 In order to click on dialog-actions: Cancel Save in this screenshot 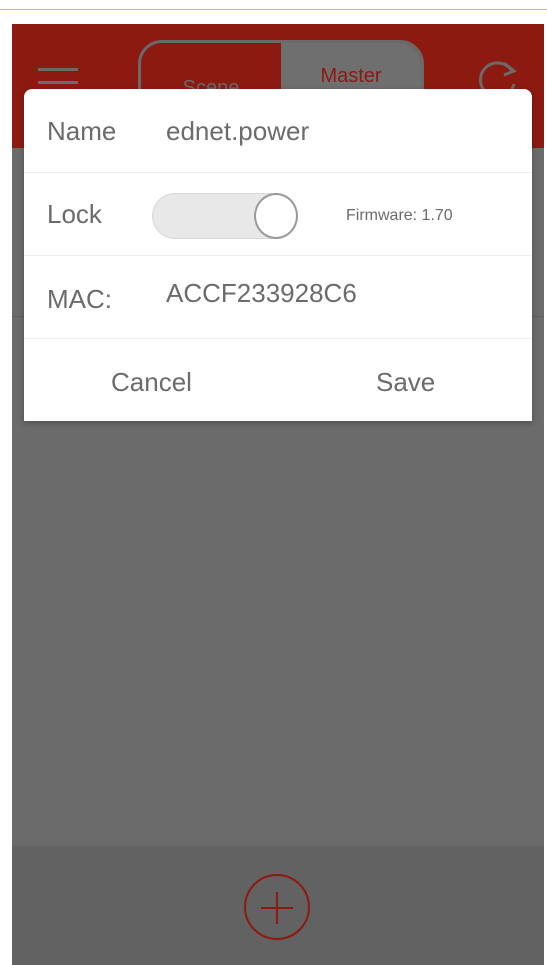, I will do `click(278, 380)`.